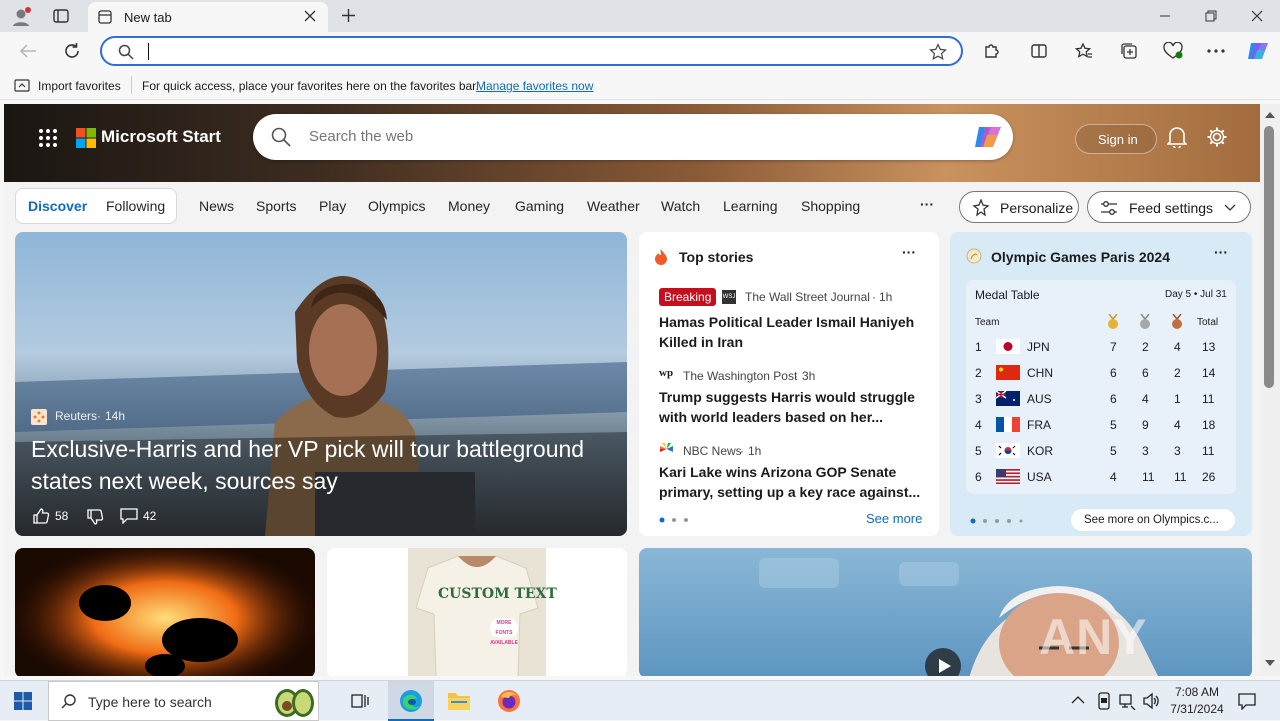 The width and height of the screenshot is (1280, 721). What do you see at coordinates (998, 521) in the screenshot?
I see `olympics-carousel-dots` at bounding box center [998, 521].